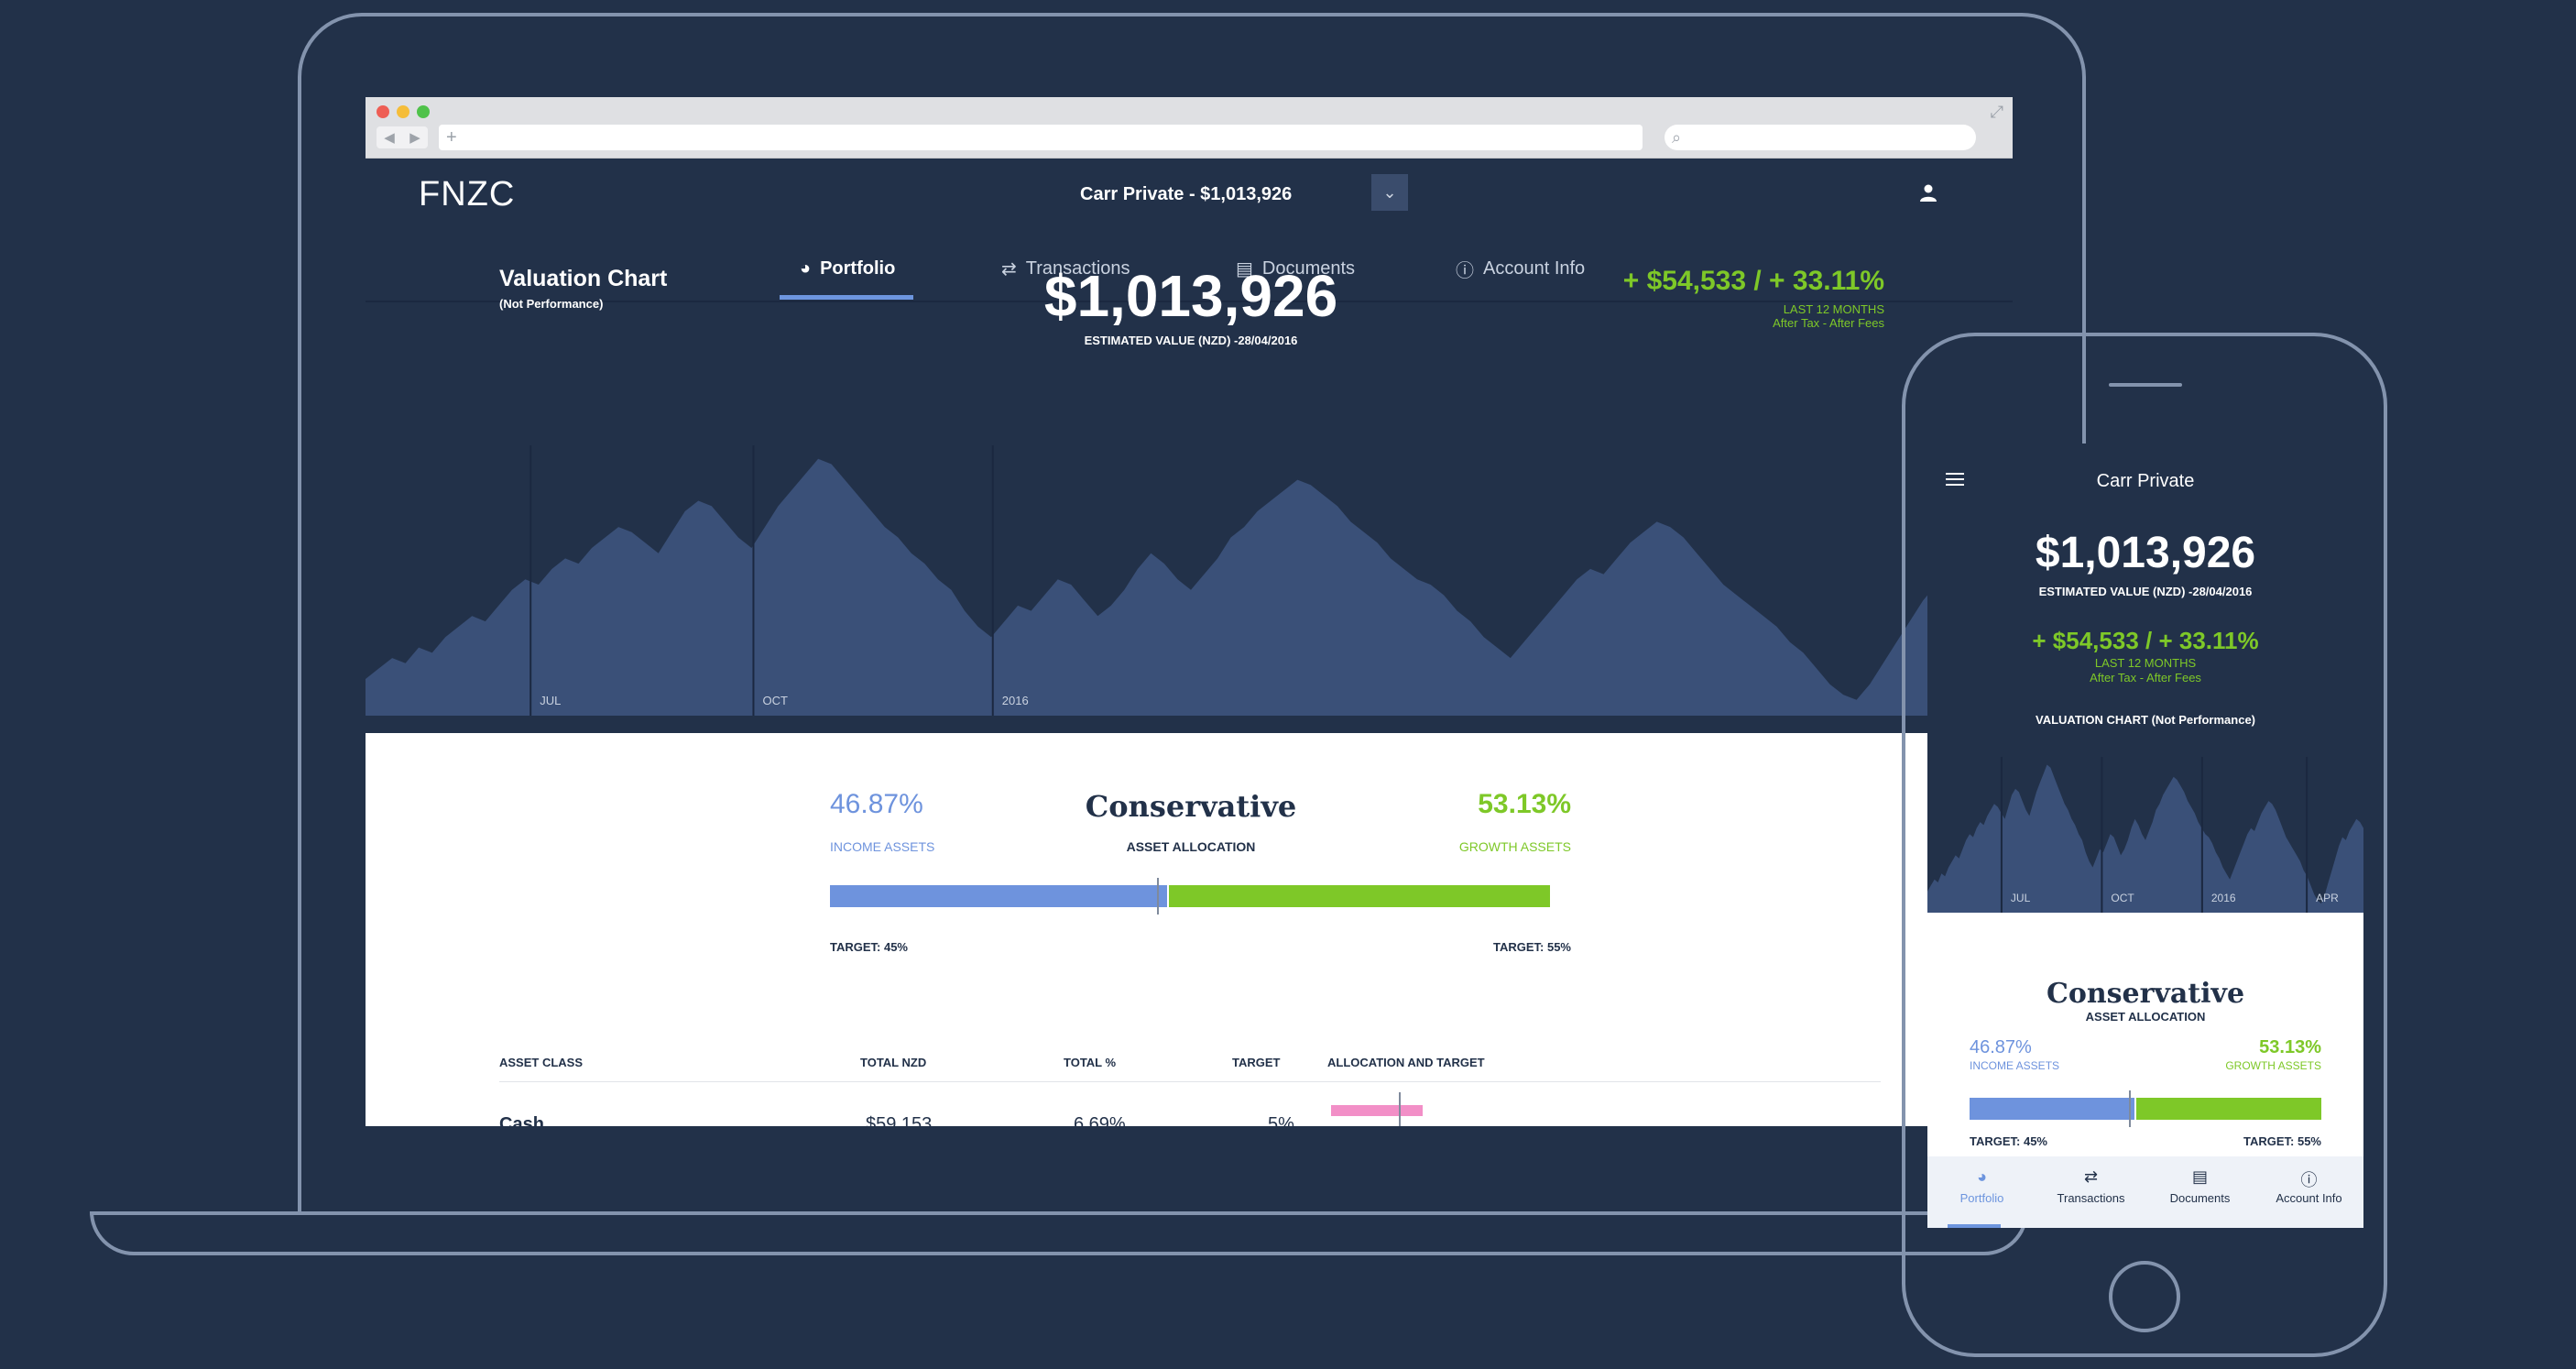 The height and width of the screenshot is (1369, 2576). What do you see at coordinates (2228, 1109) in the screenshot?
I see `phone-growth-bar` at bounding box center [2228, 1109].